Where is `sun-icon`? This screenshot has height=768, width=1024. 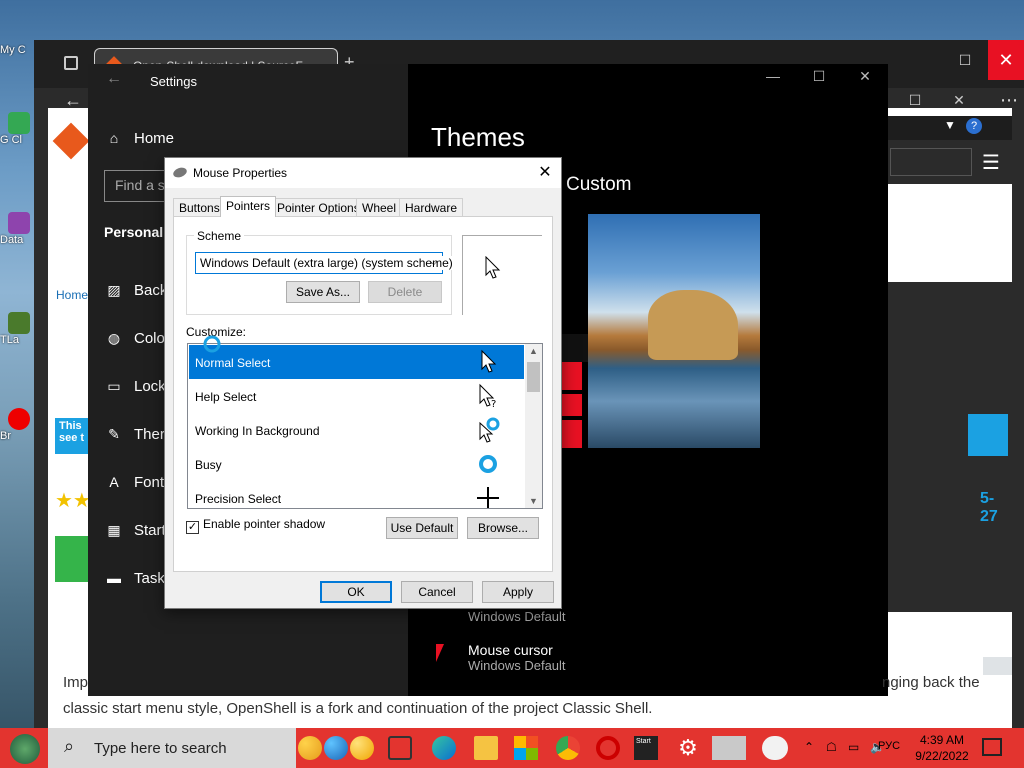
sun-icon is located at coordinates (362, 748).